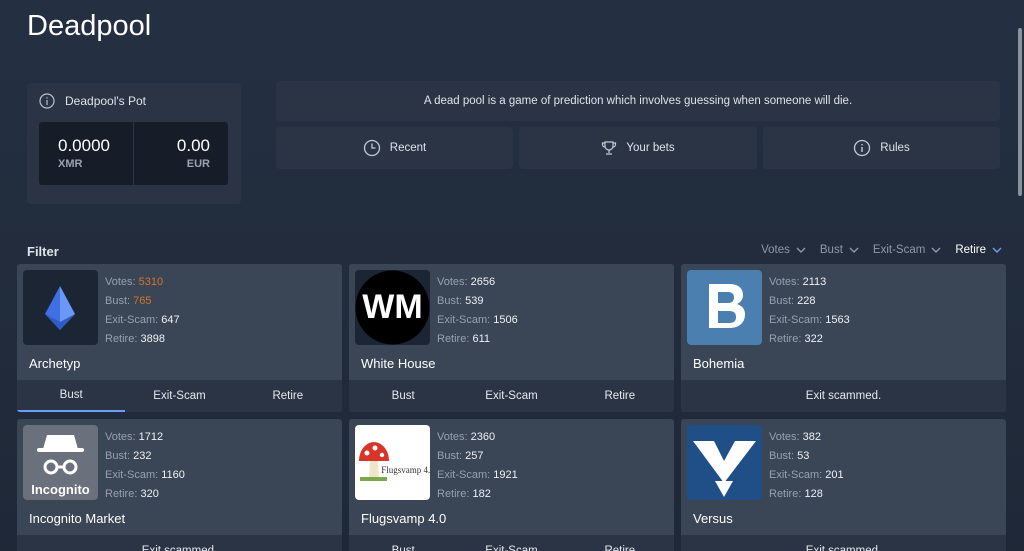 The width and height of the screenshot is (1024, 551). What do you see at coordinates (152, 339) in the screenshot?
I see `retire-value: 3898` at bounding box center [152, 339].